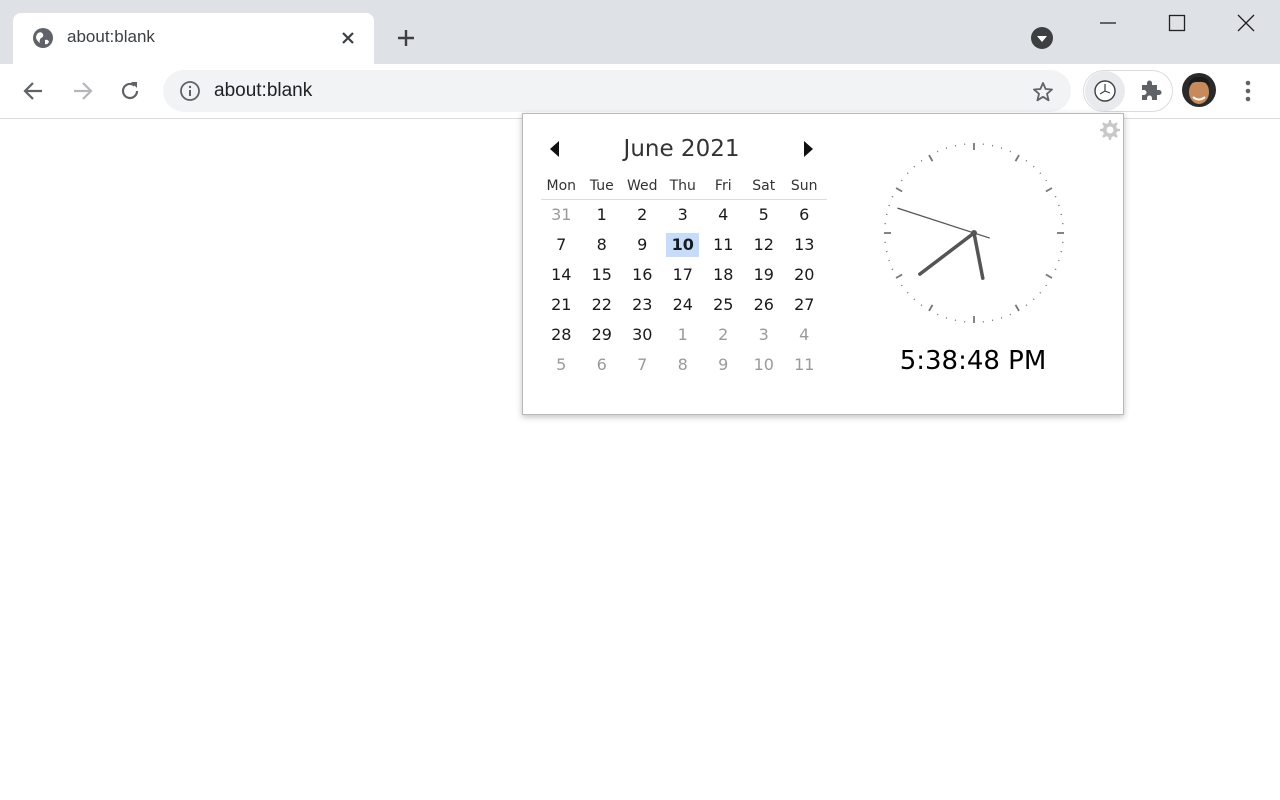  I want to click on clock-extension-button, so click(1105, 91).